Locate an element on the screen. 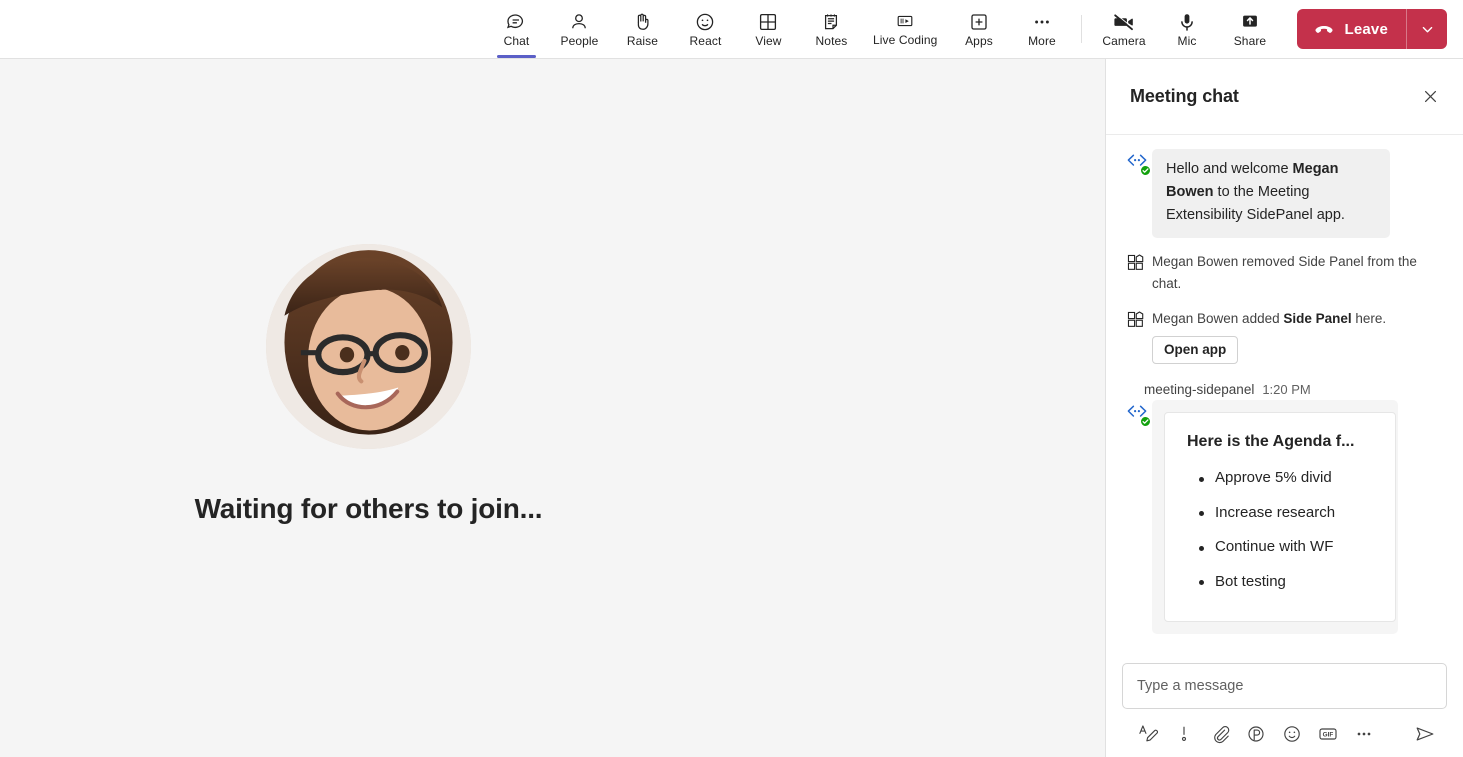 The height and width of the screenshot is (757, 1463). toolbar-item-label: More is located at coordinates (1042, 41).